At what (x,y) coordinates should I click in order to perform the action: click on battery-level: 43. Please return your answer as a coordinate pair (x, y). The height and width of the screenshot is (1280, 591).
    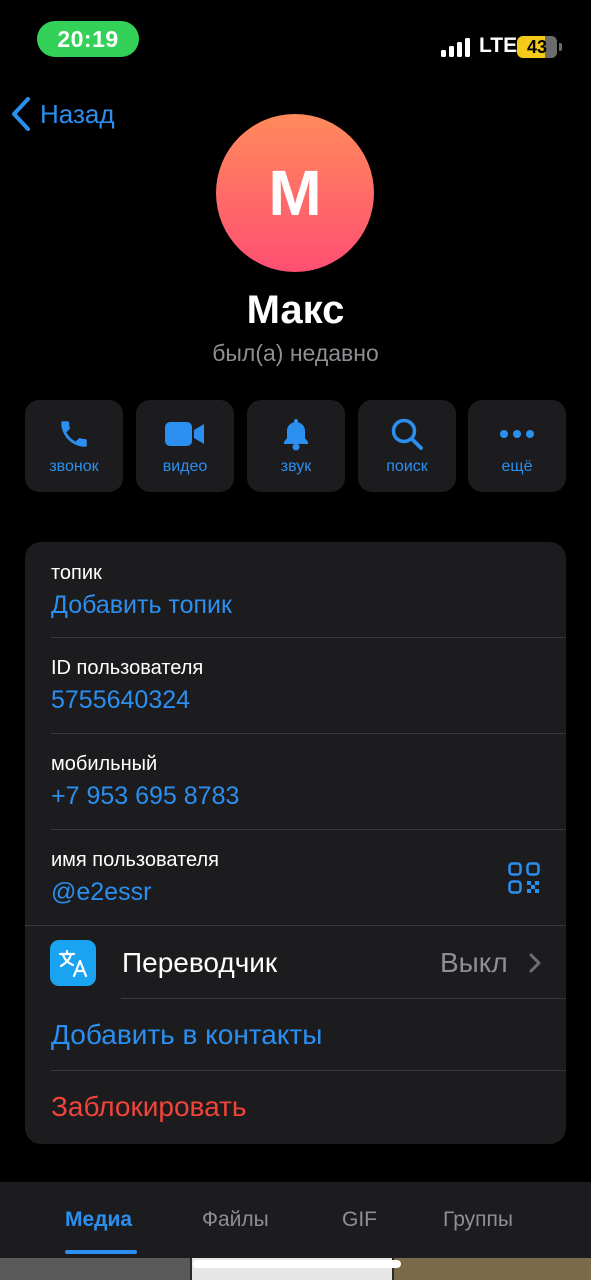
    Looking at the image, I should click on (537, 47).